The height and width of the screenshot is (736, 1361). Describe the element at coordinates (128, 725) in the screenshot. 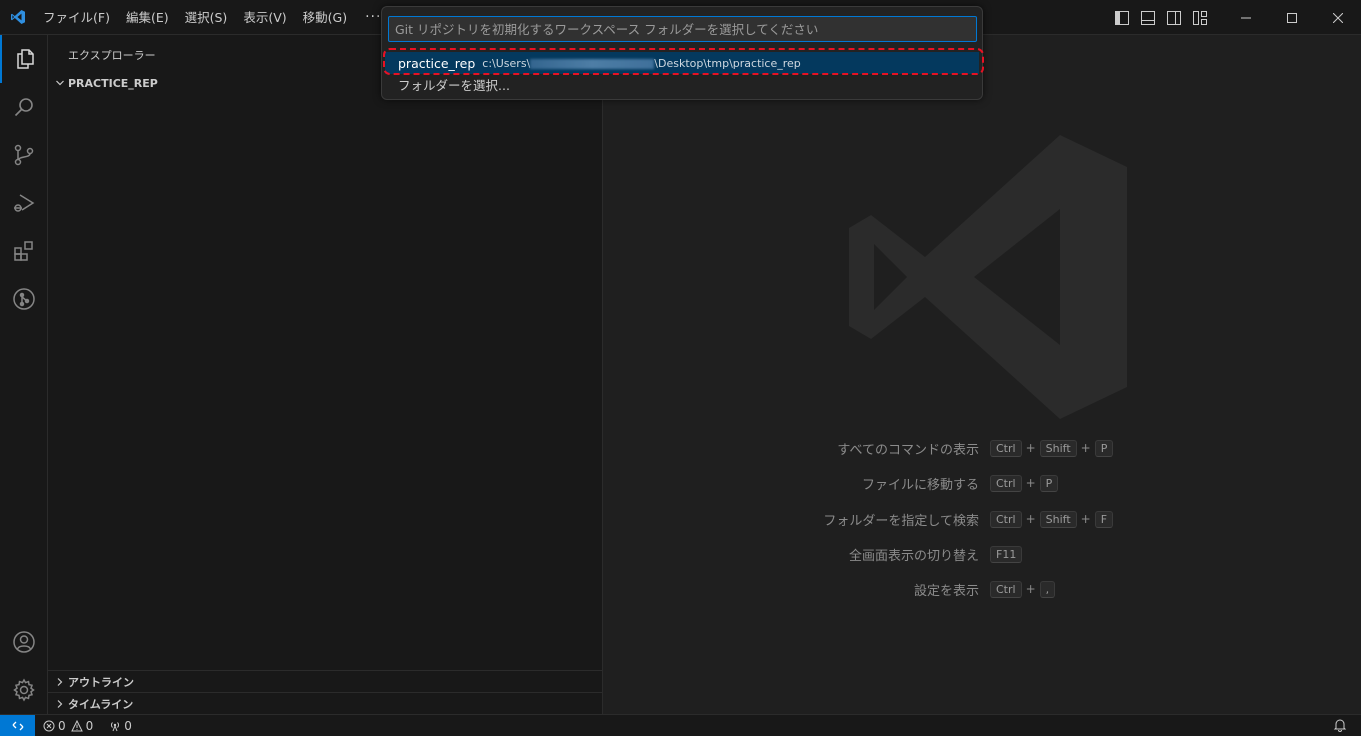

I see `ports-count: 0` at that location.